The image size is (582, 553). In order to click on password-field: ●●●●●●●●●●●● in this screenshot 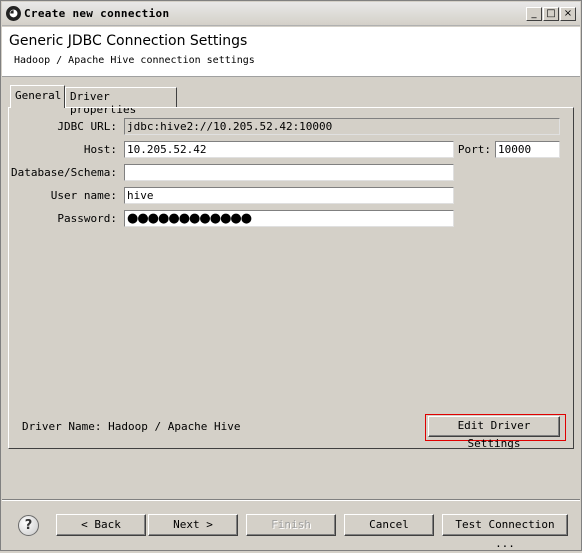, I will do `click(289, 218)`.